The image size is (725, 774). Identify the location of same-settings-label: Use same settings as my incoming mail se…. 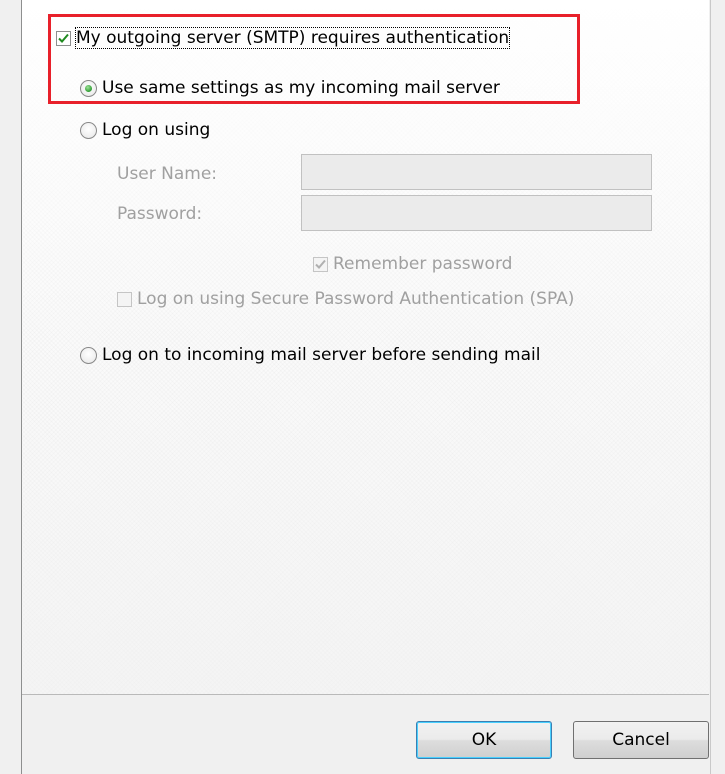
(301, 88).